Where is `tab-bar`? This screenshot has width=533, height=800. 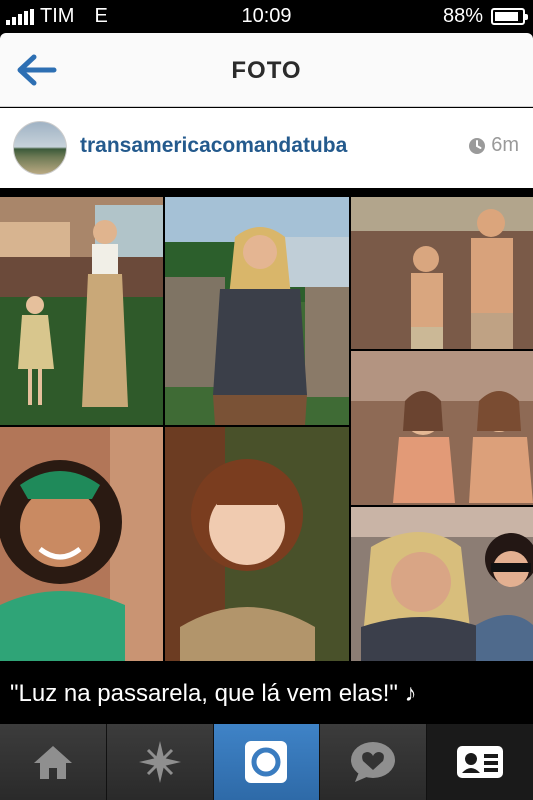
tab-bar is located at coordinates (266, 762).